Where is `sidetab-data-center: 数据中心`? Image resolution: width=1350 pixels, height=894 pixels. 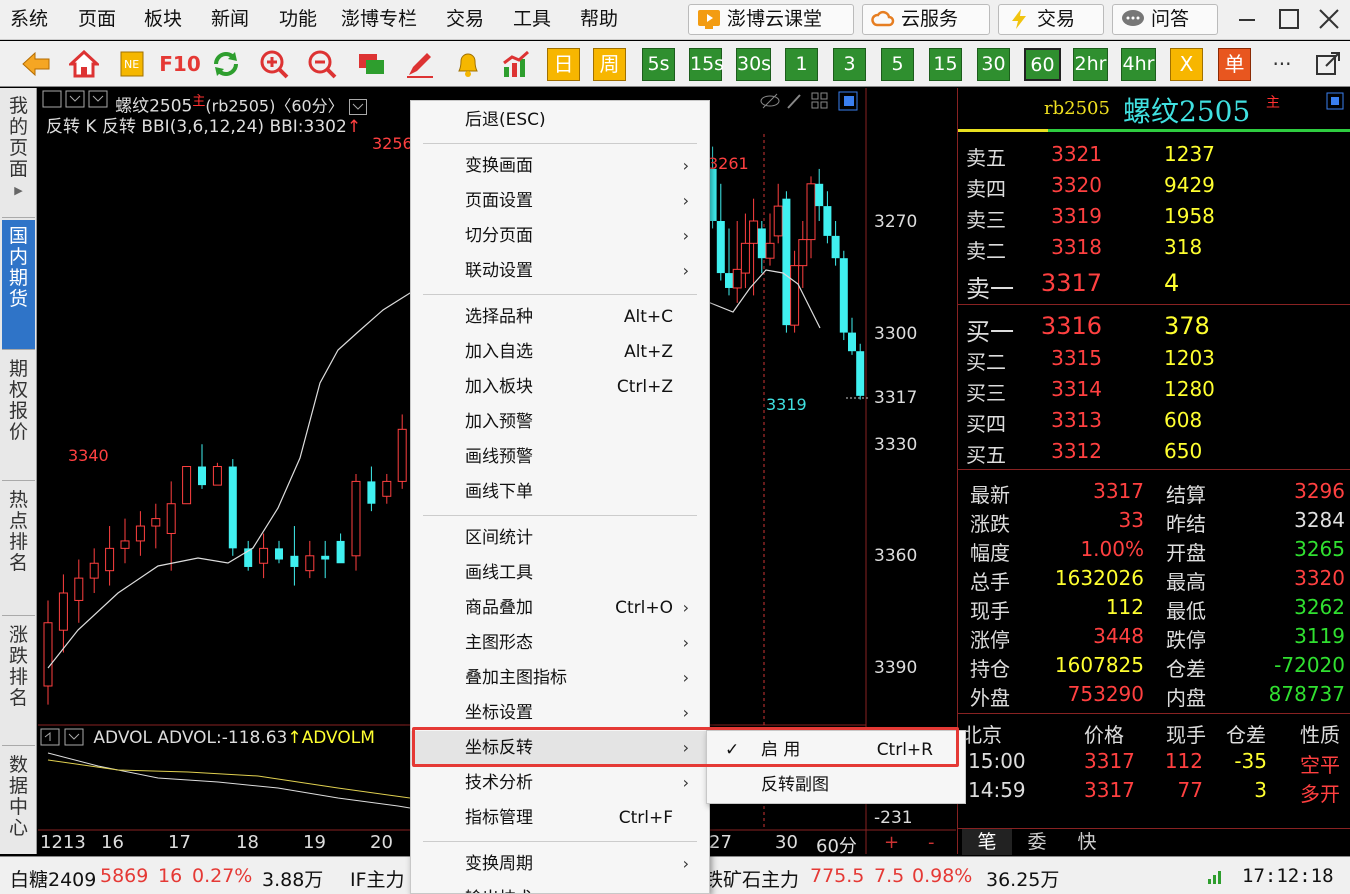
sidetab-data-center: 数据中心 is located at coordinates (18, 801).